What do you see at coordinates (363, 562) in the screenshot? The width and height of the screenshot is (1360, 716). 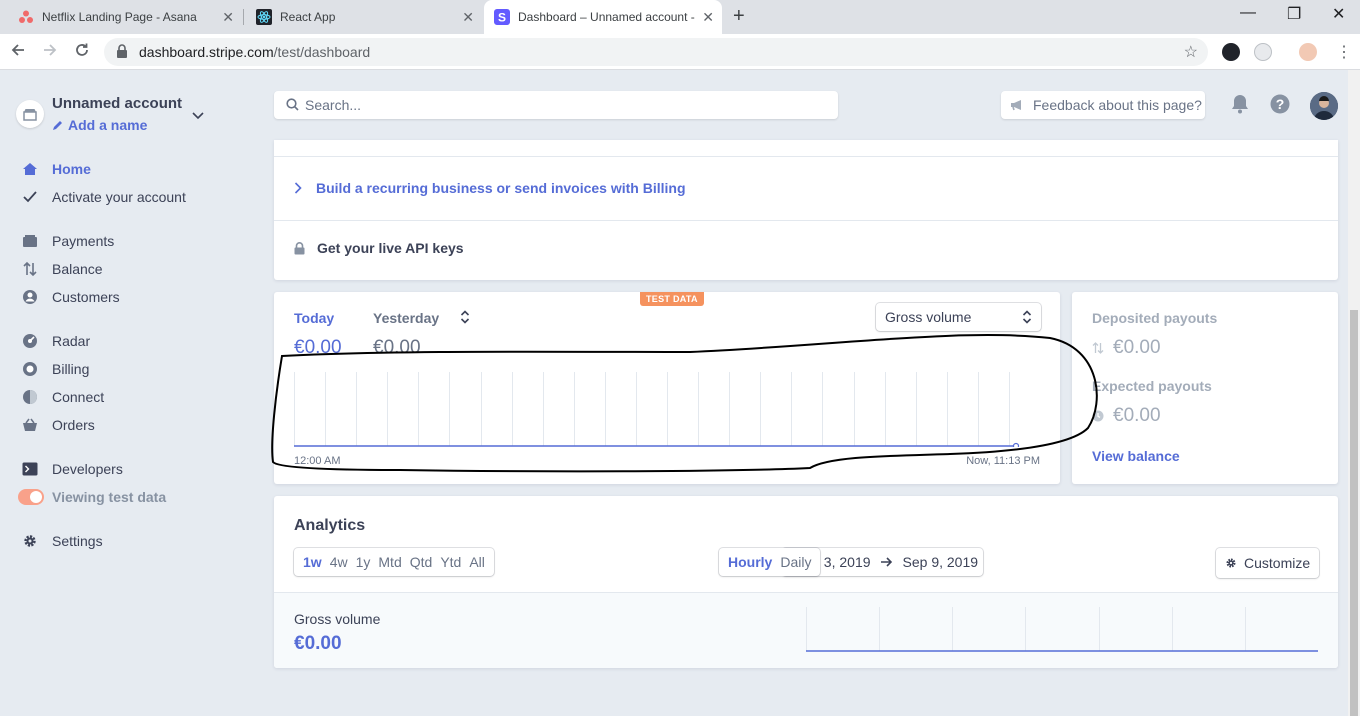 I see `period-option: 1y` at bounding box center [363, 562].